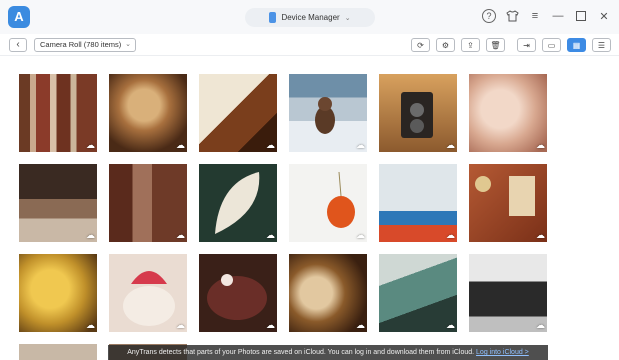 This screenshot has height=360, width=619. Describe the element at coordinates (420, 45) in the screenshot. I see `refresh-icon: ⟳` at that location.